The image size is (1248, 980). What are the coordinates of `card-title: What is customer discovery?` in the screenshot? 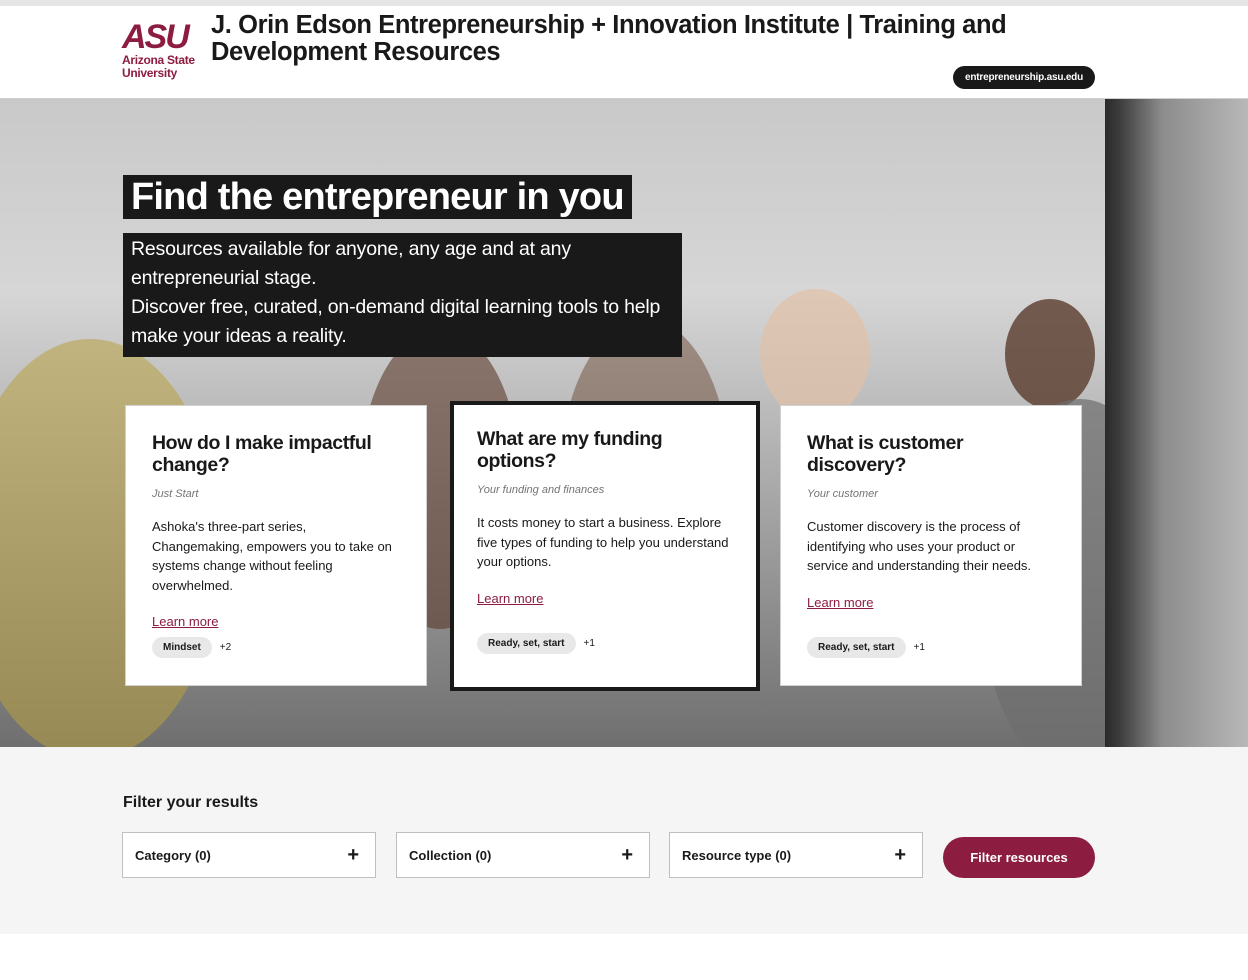 It's located at (885, 454).